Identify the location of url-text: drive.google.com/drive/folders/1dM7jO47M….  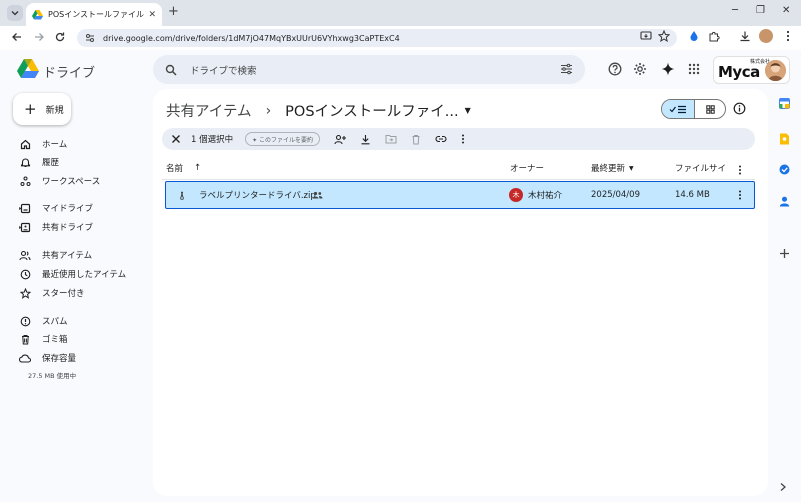
(251, 38).